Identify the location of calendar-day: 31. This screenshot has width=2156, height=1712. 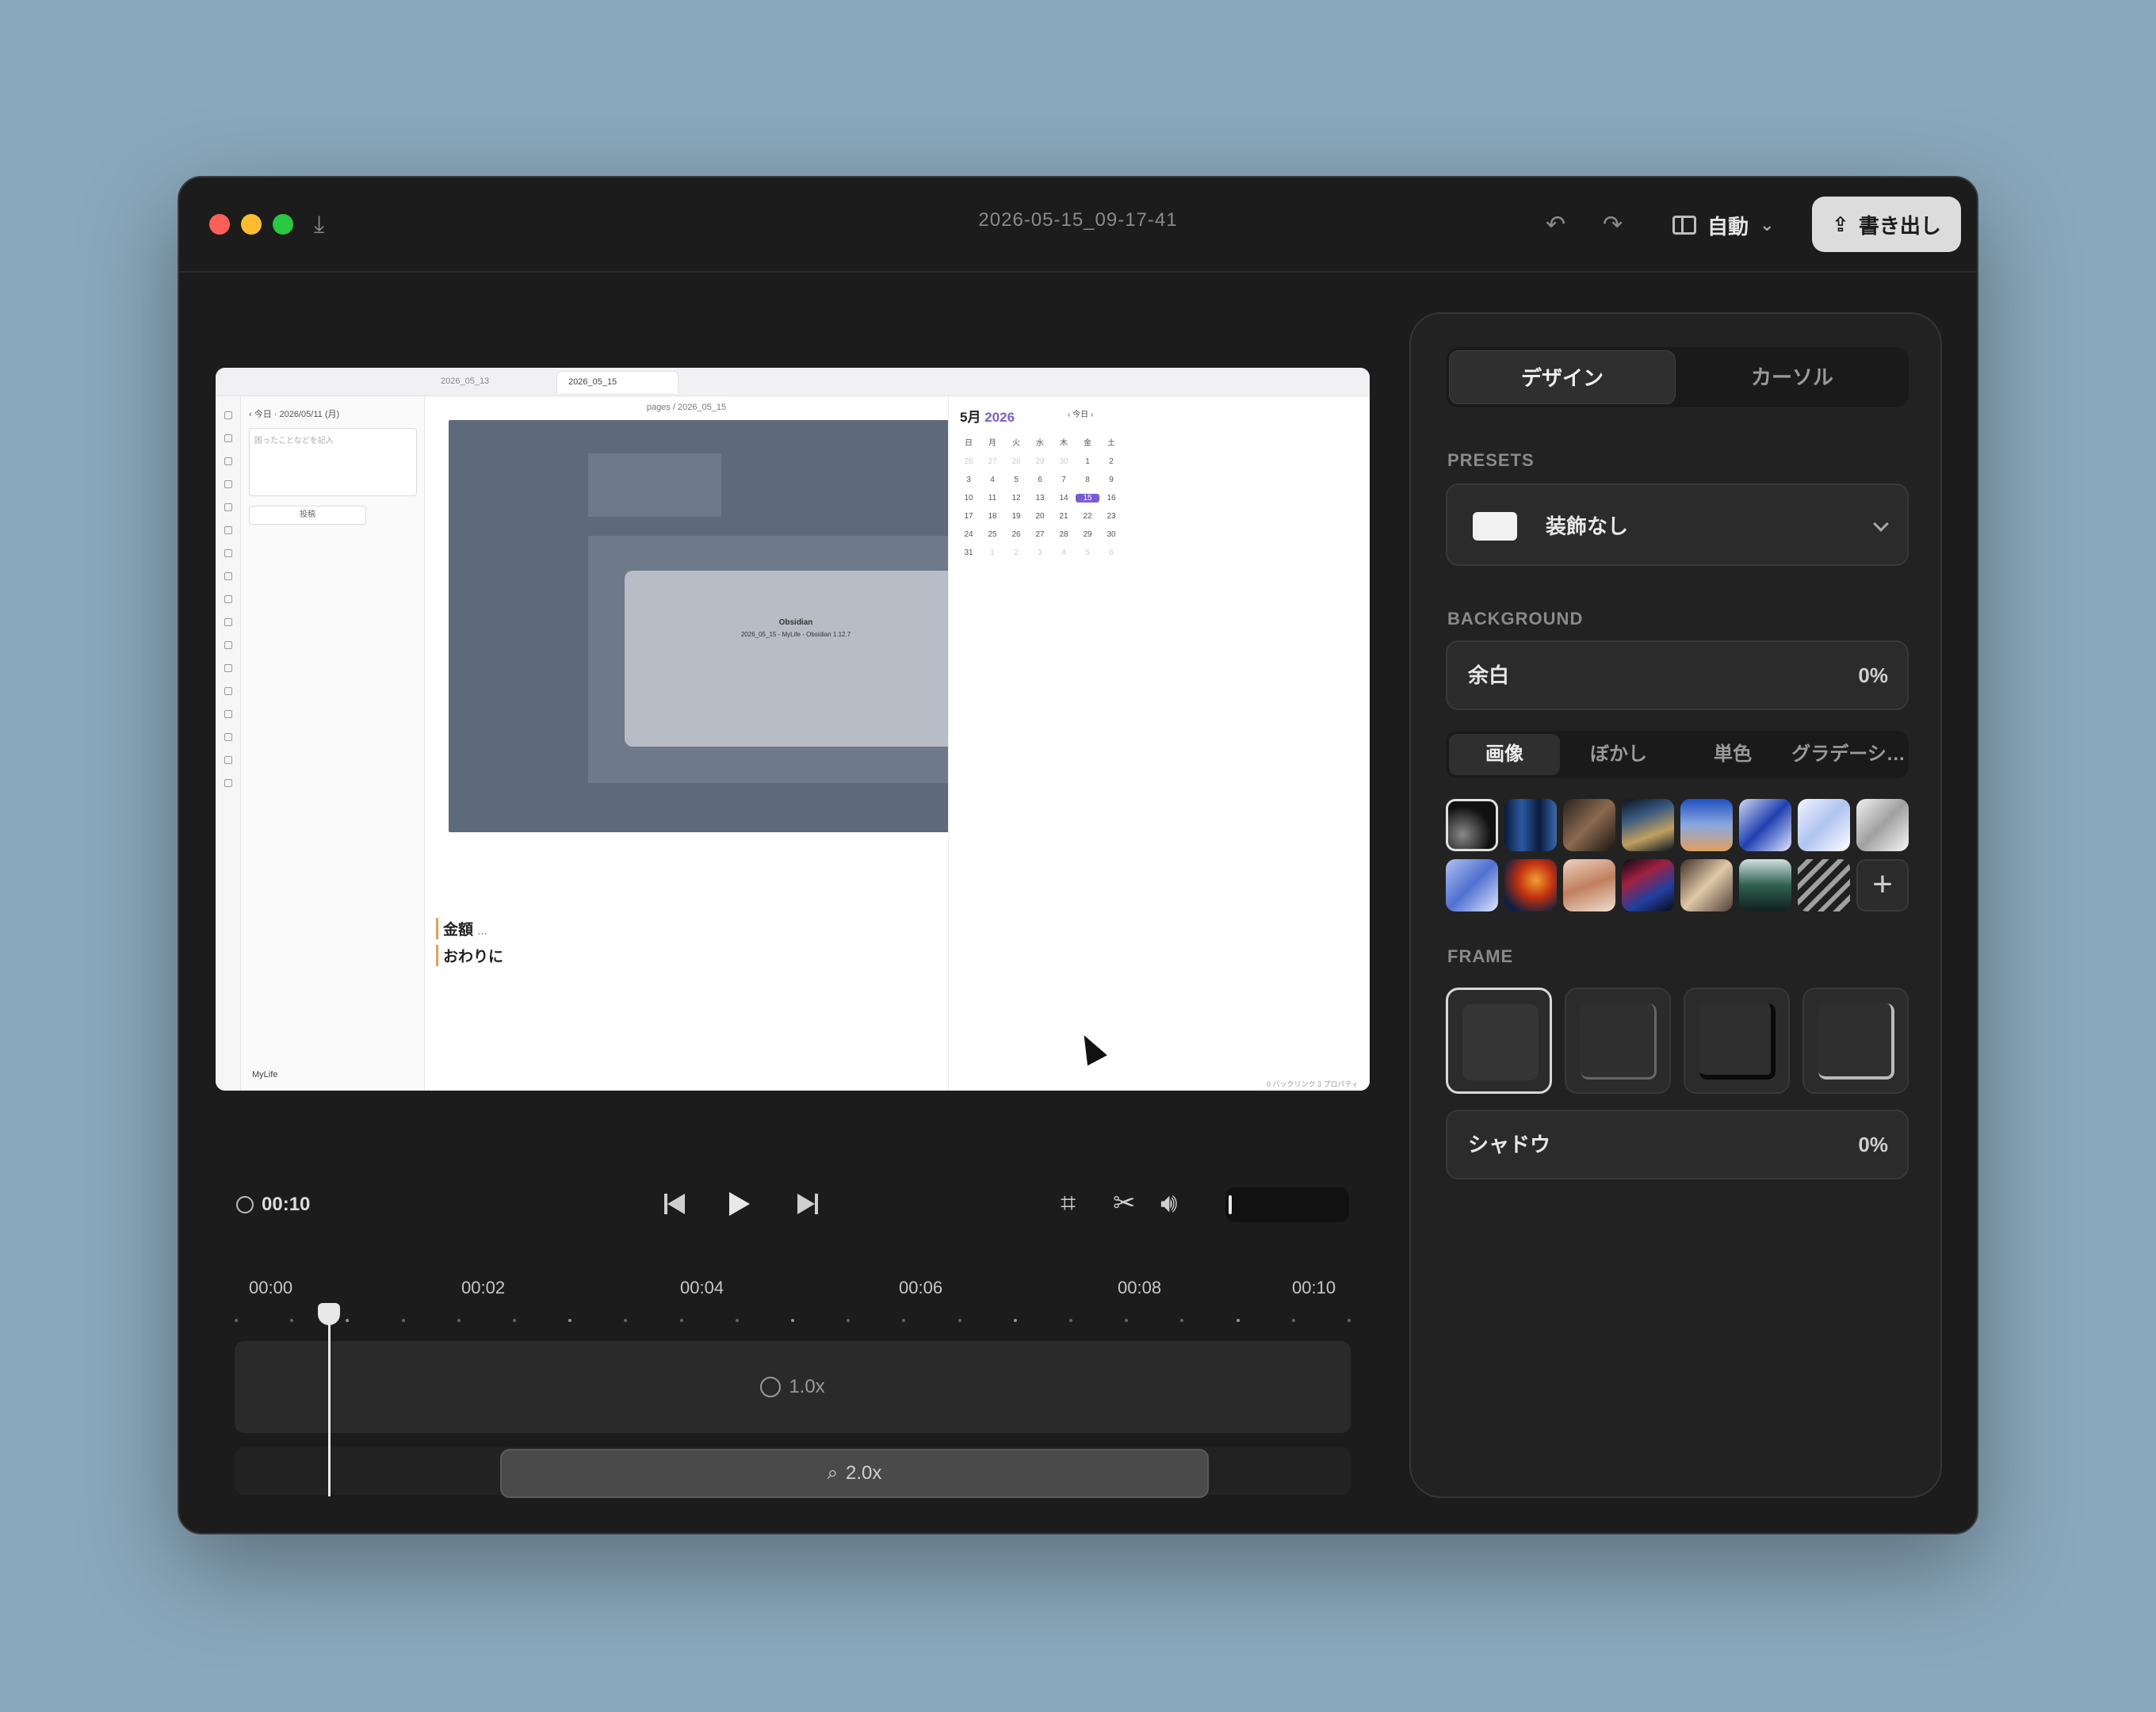
(968, 552).